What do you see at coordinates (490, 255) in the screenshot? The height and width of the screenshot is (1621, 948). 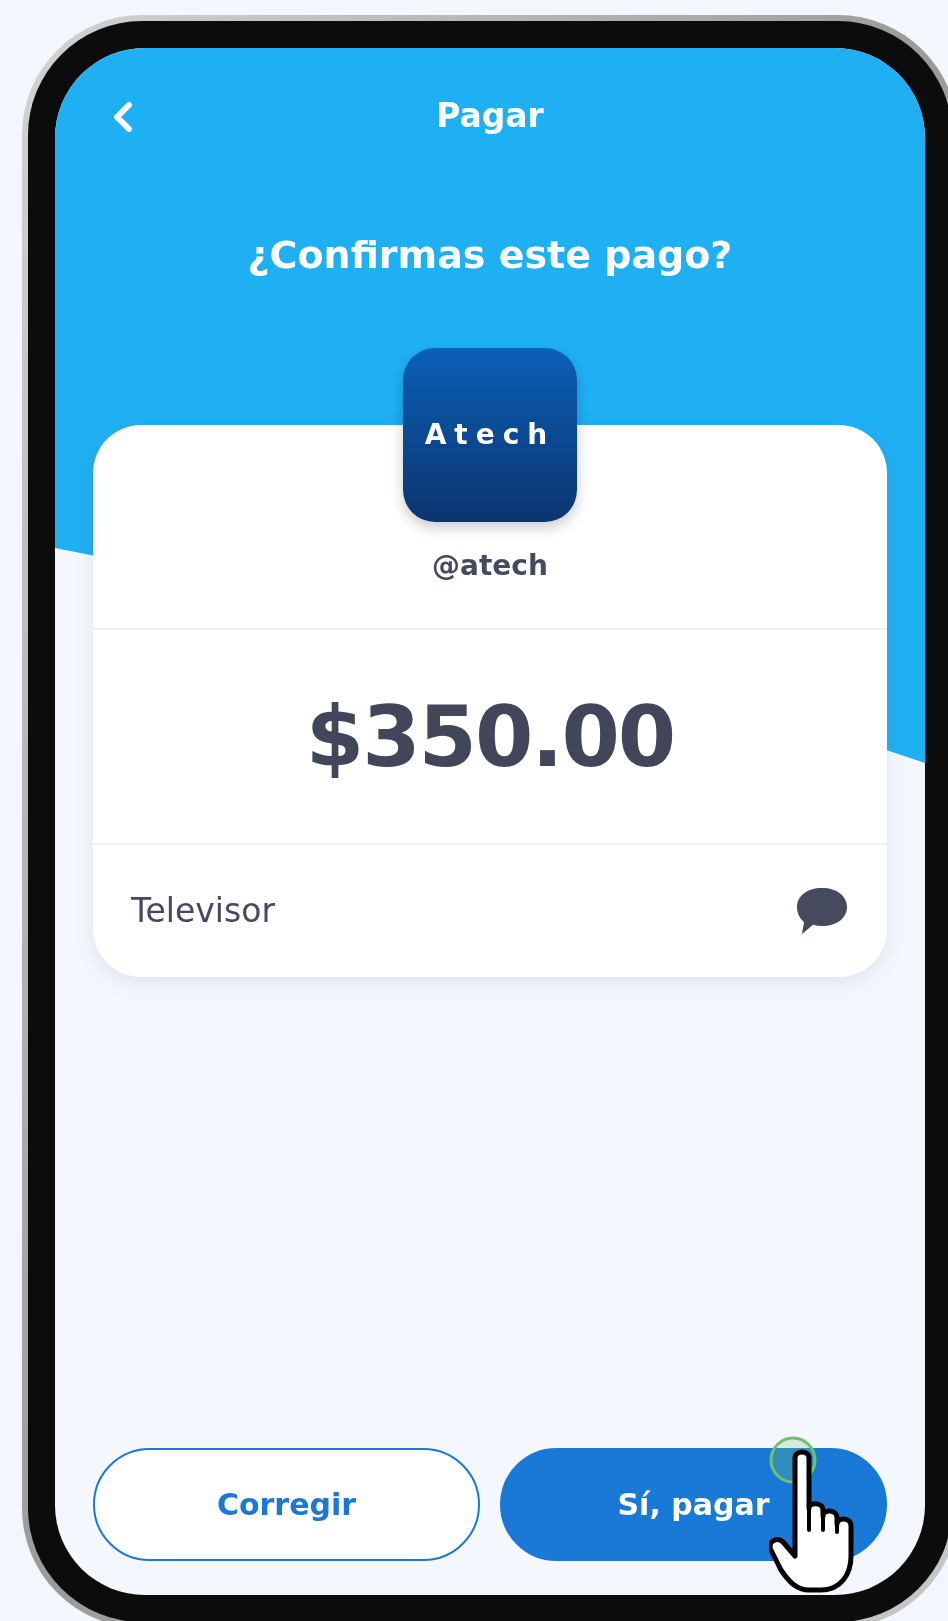 I see `confirm-question: ¿Confirmas este pago?` at bounding box center [490, 255].